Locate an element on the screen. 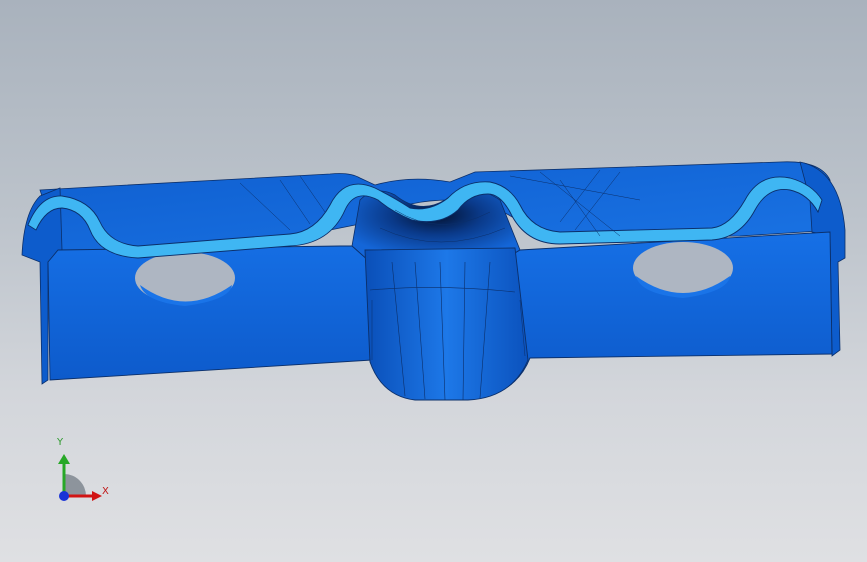  coordinate-triad: Y X is located at coordinates (80, 478).